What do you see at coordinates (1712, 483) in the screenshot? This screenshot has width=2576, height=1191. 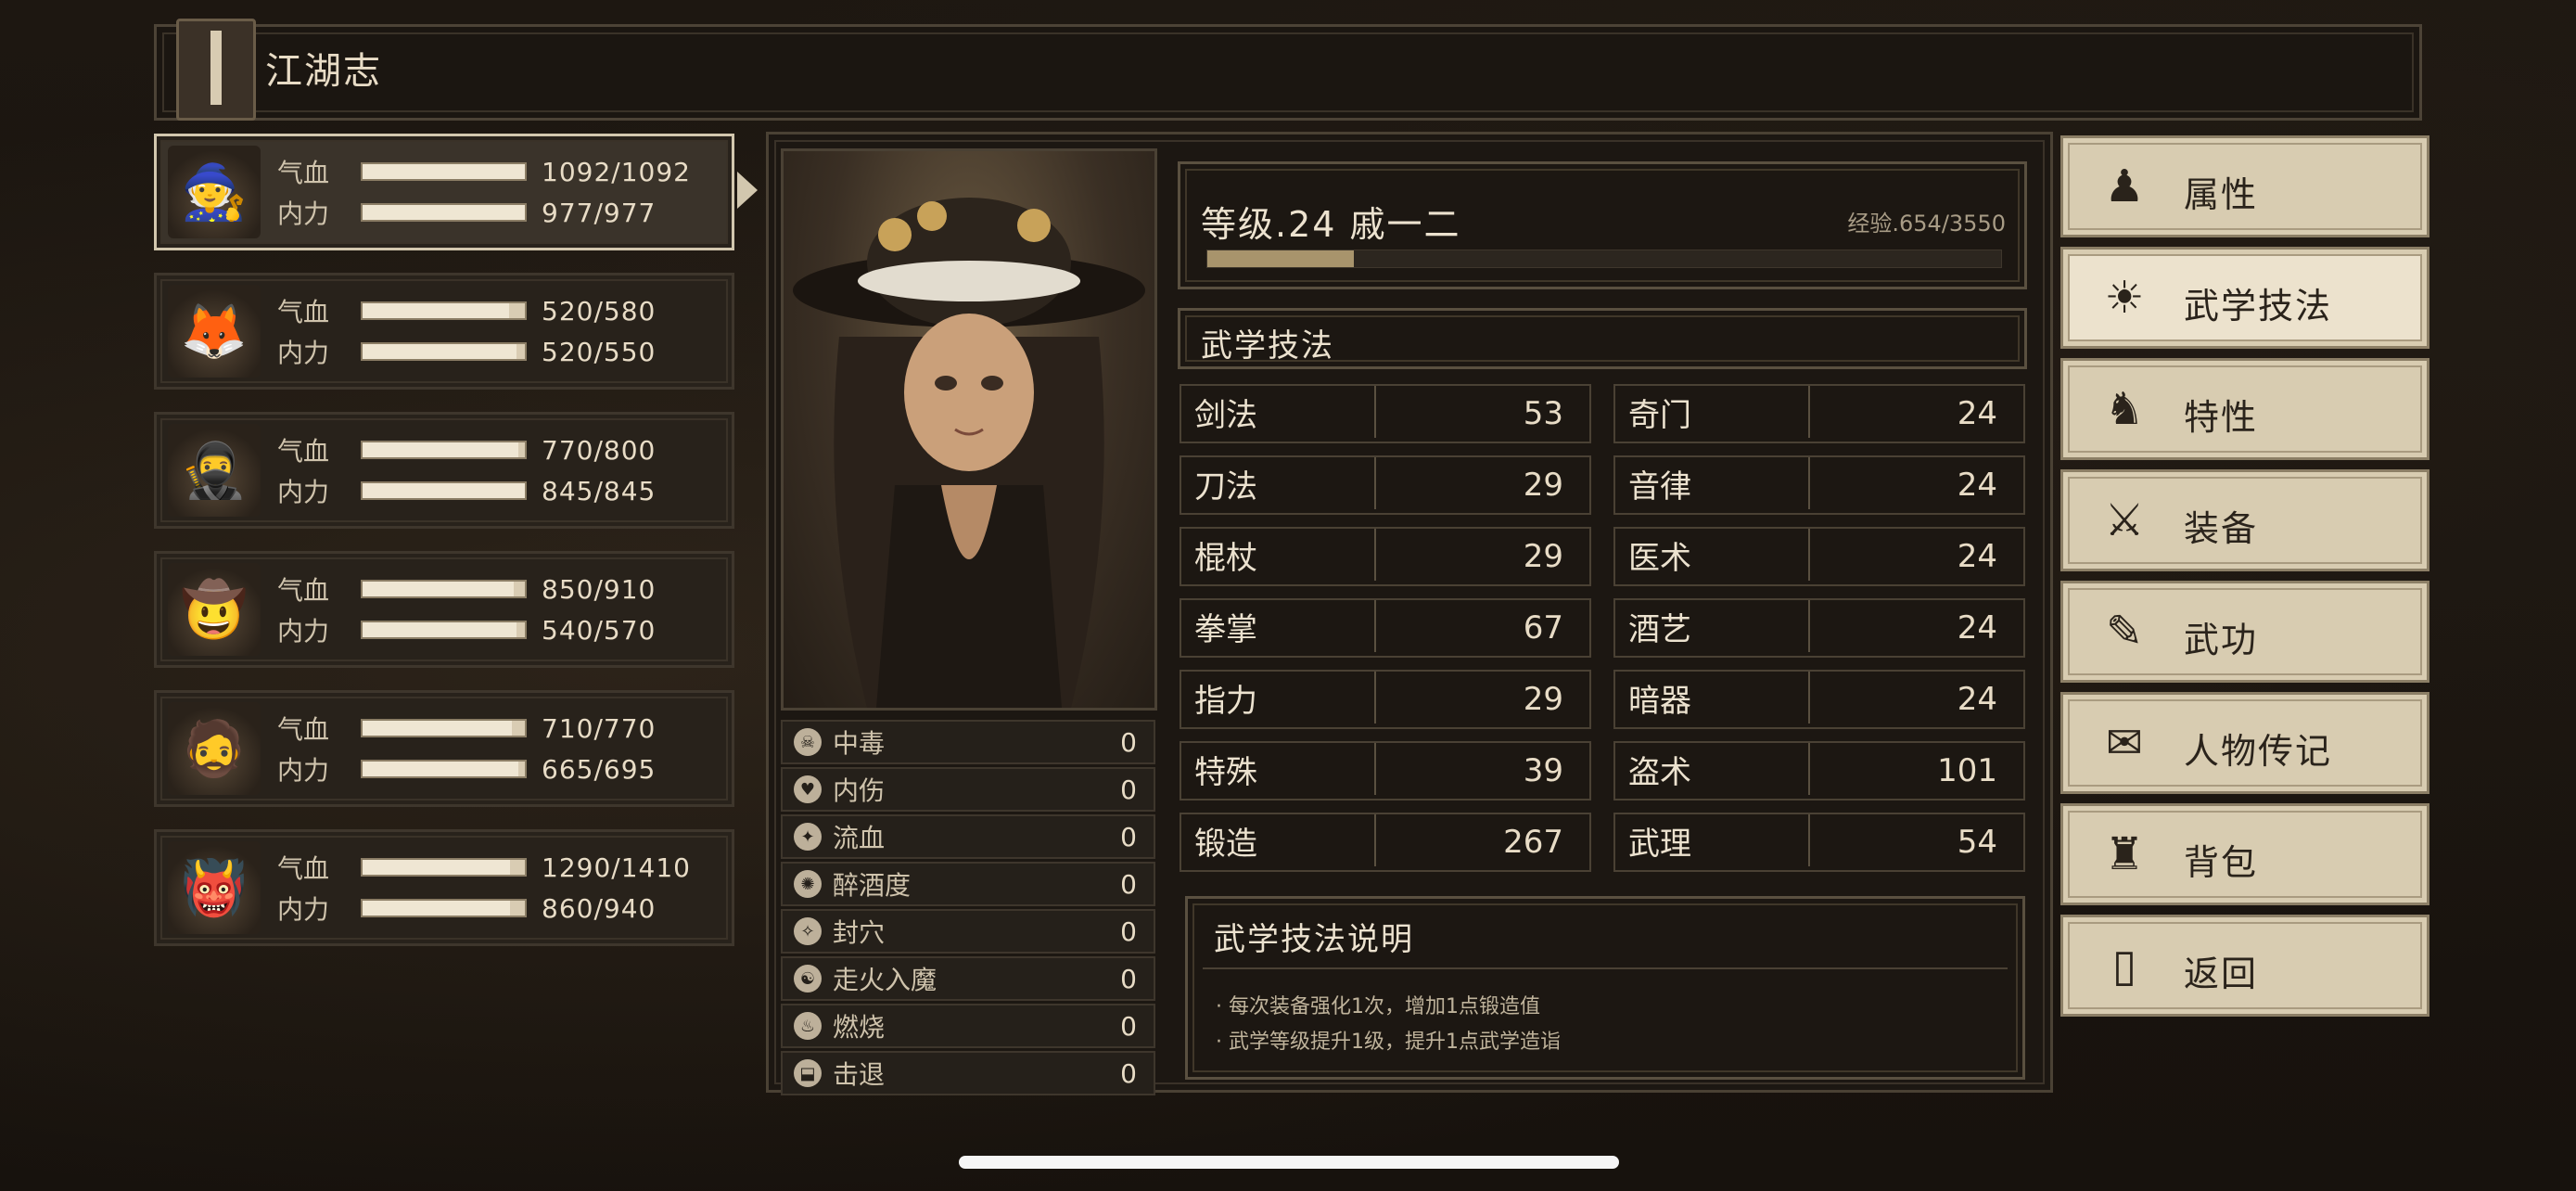 I see `skill-name: 音律` at bounding box center [1712, 483].